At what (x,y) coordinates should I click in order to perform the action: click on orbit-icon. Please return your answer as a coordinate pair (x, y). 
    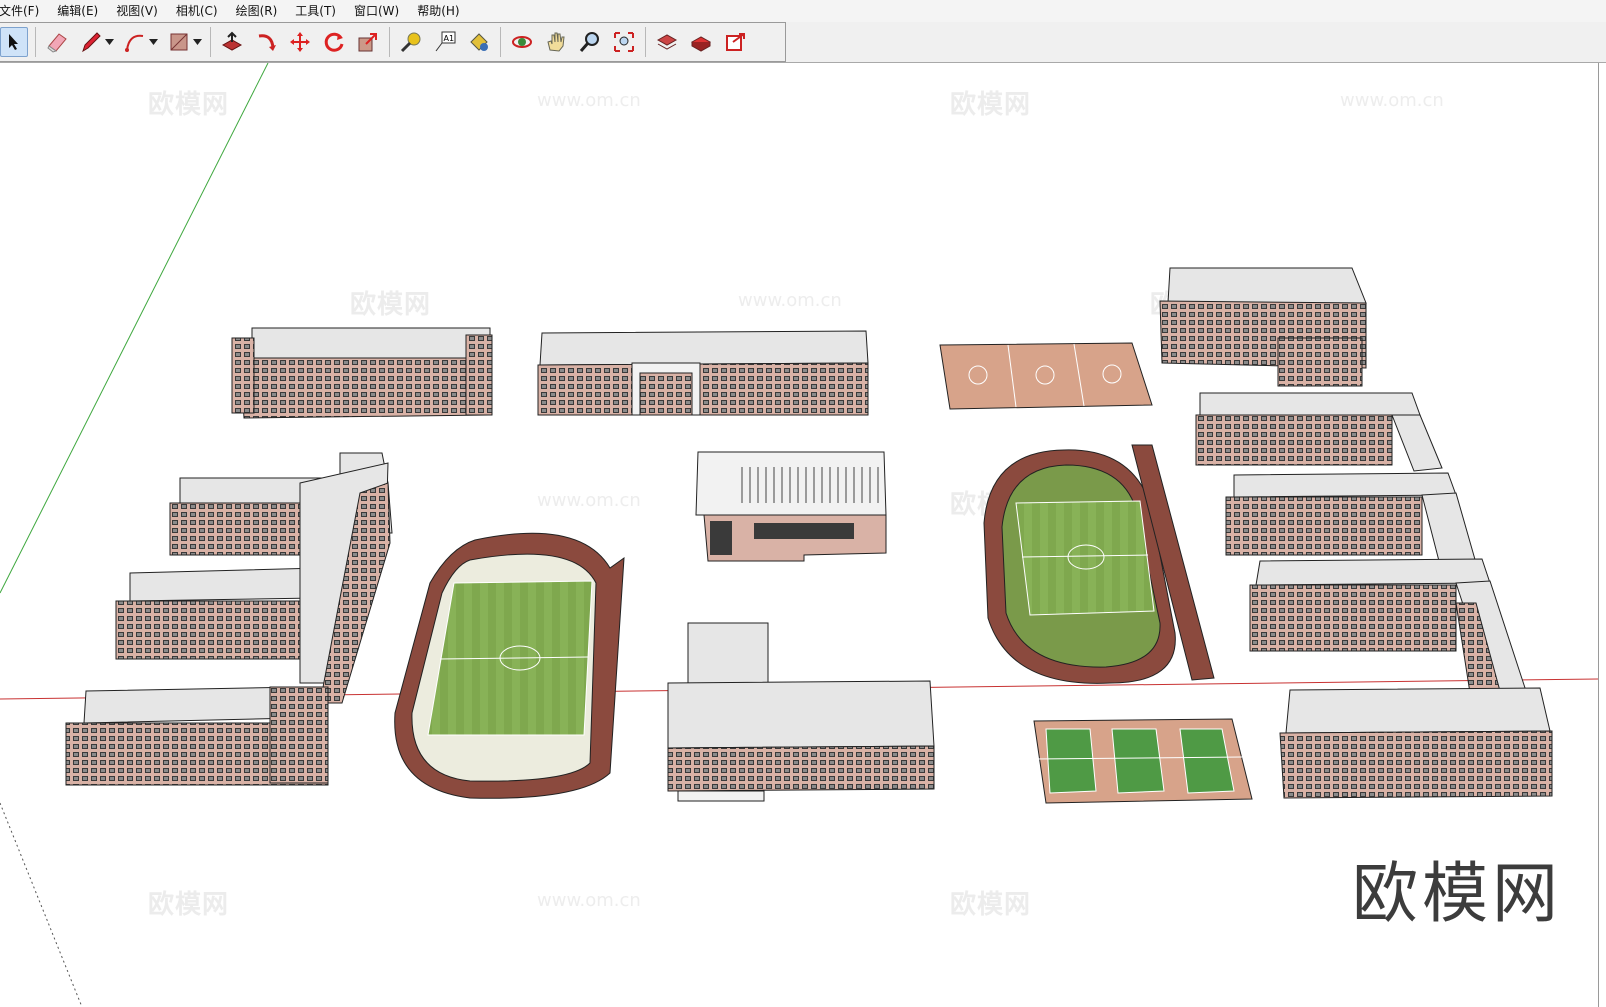
    Looking at the image, I should click on (522, 42).